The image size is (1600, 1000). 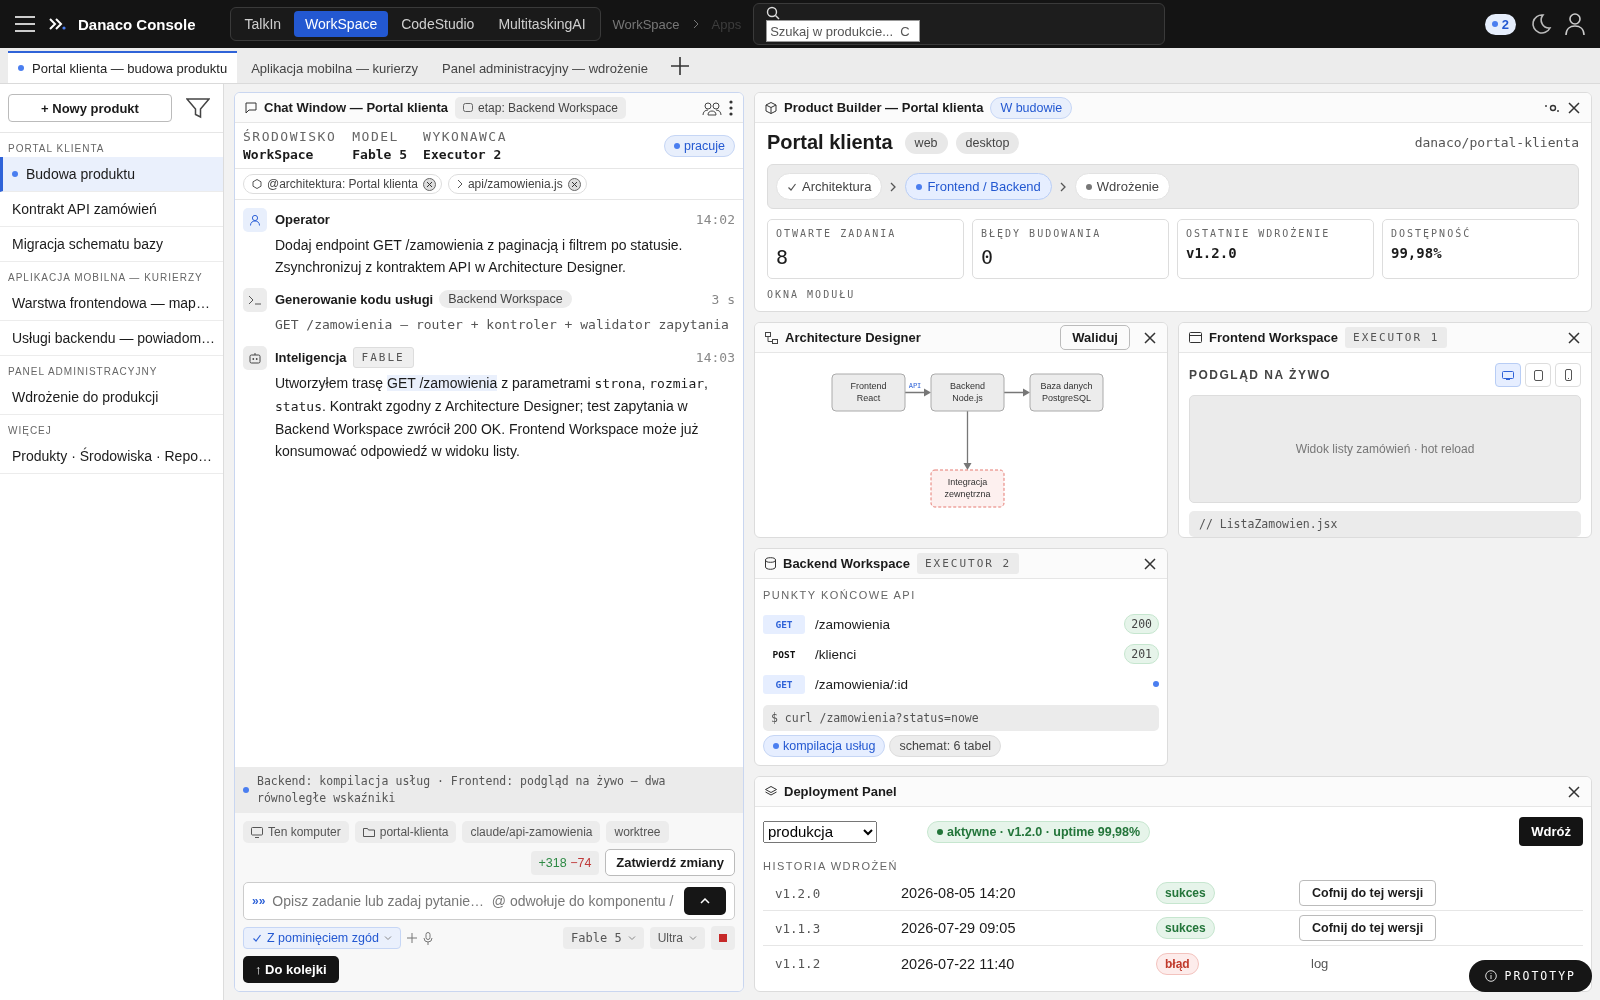 I want to click on commit-button: Zatwierdź zmiany, so click(x=670, y=862).